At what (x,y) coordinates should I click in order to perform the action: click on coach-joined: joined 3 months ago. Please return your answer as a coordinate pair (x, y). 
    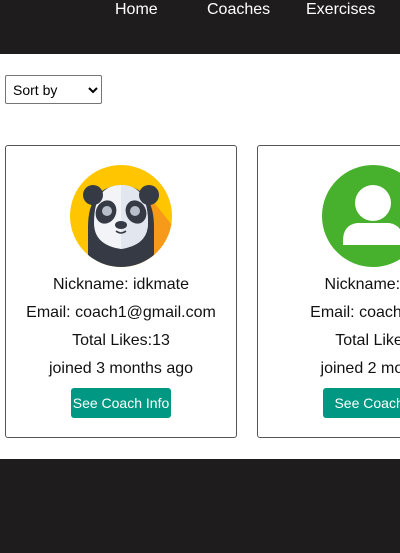
    Looking at the image, I should click on (121, 368).